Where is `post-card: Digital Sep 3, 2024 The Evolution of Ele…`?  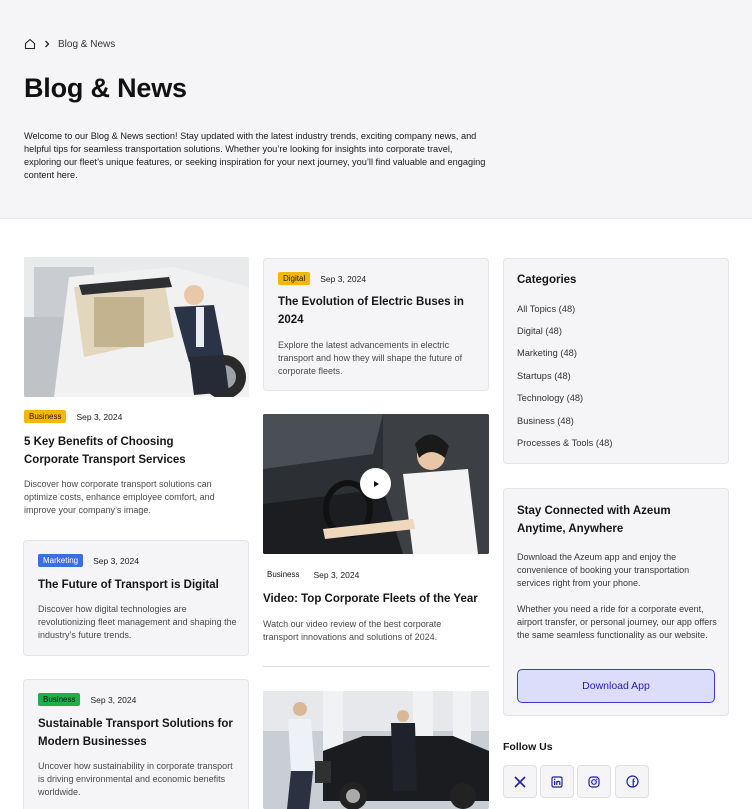
post-card: Digital Sep 3, 2024 The Evolution of Ele… is located at coordinates (376, 324).